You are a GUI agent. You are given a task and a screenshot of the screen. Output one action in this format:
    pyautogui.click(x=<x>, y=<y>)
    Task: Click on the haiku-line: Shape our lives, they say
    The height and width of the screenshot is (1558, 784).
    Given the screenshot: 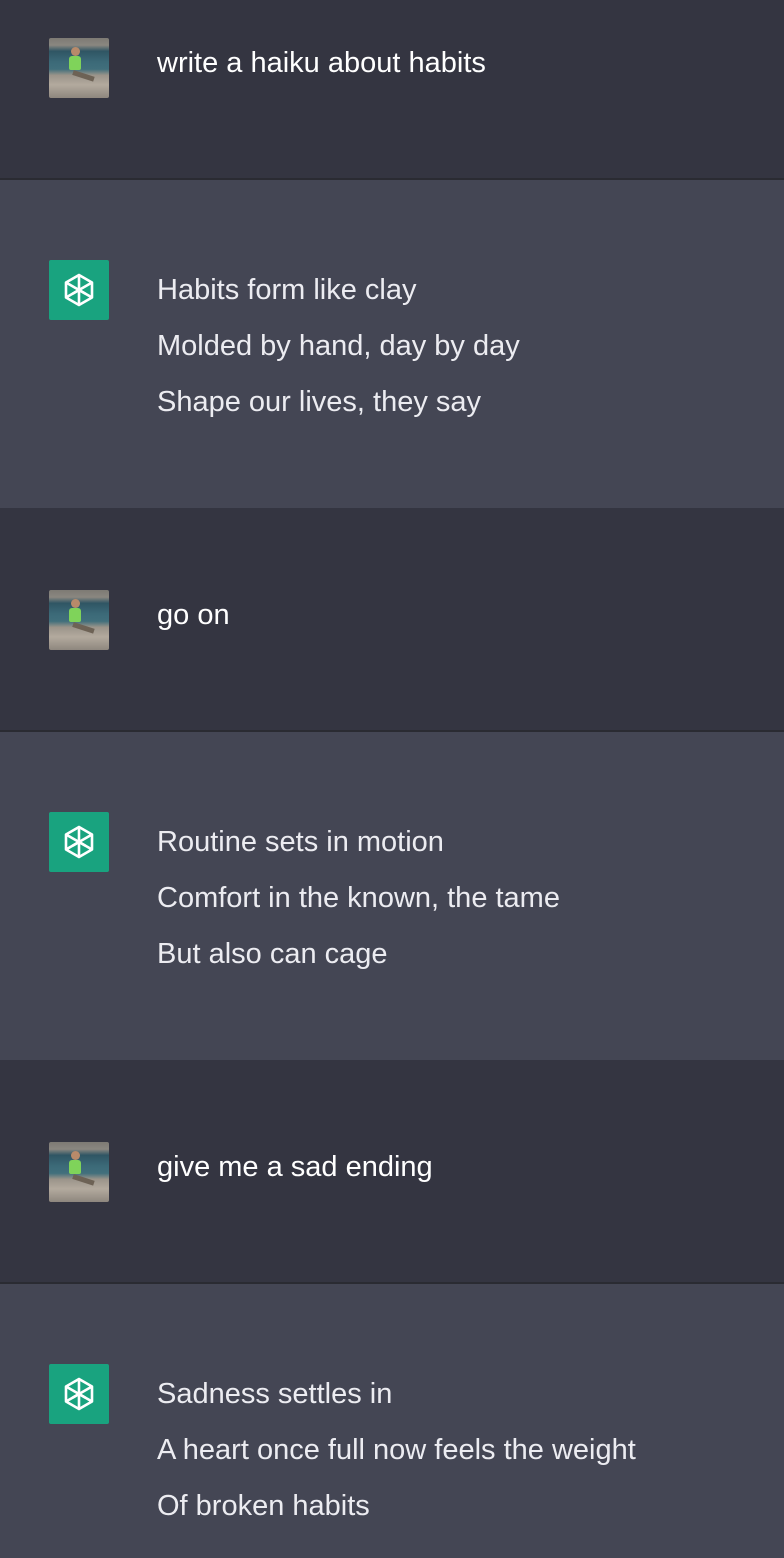 What is the action you would take?
    pyautogui.click(x=319, y=402)
    